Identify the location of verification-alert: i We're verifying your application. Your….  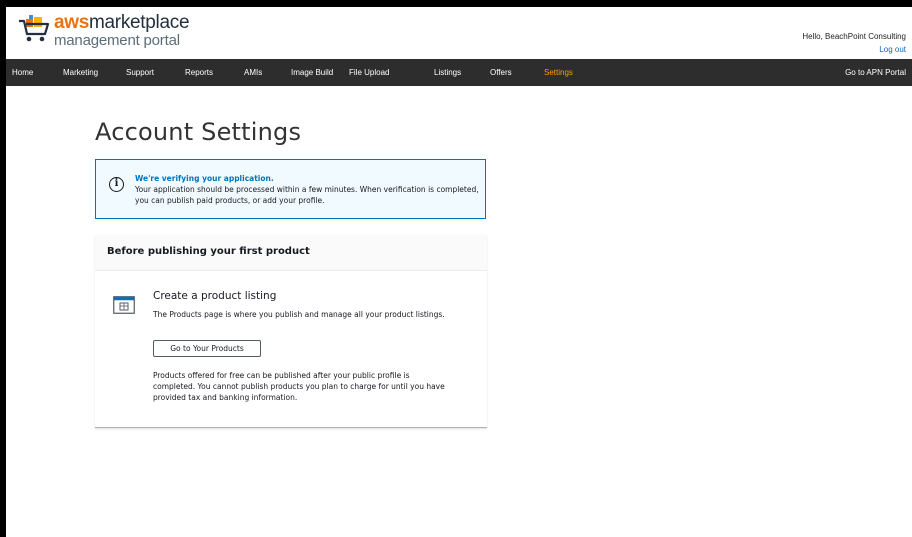
(290, 189).